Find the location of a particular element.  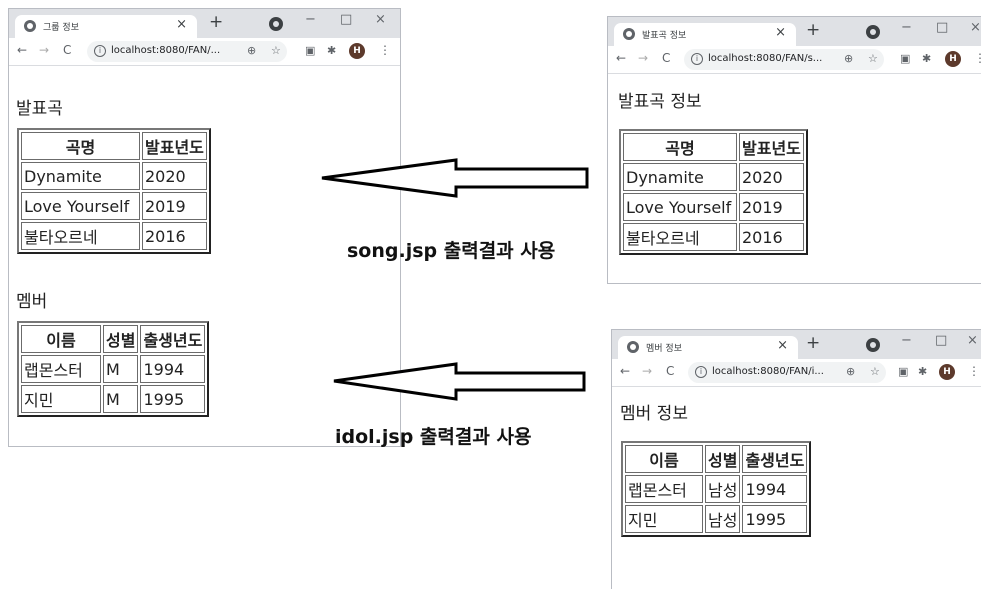

table-cell: 1994 is located at coordinates (775, 489).